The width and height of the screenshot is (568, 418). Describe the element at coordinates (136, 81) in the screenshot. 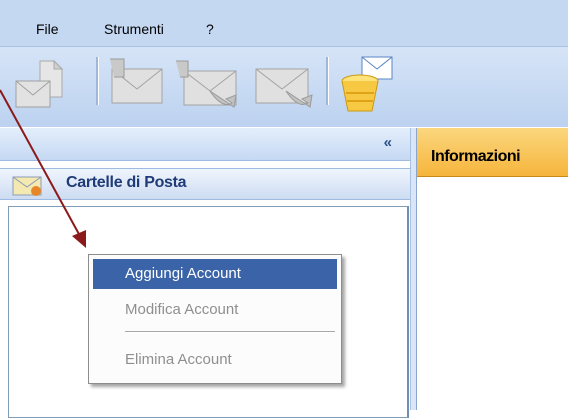

I see `reply-icon` at that location.